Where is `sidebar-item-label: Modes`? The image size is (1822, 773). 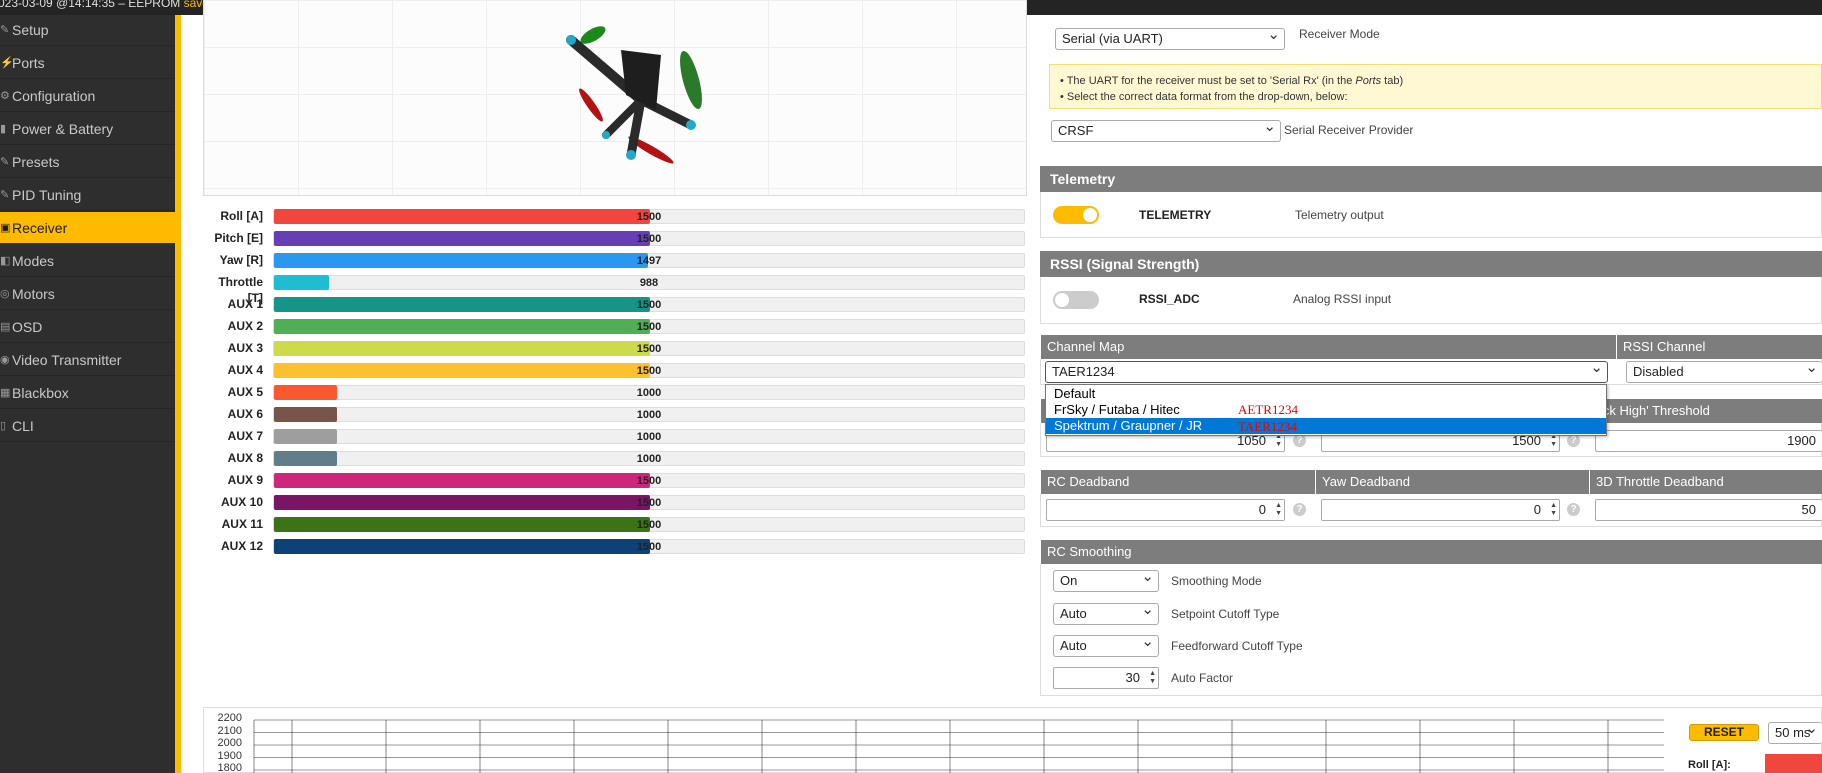 sidebar-item-label: Modes is located at coordinates (33, 261).